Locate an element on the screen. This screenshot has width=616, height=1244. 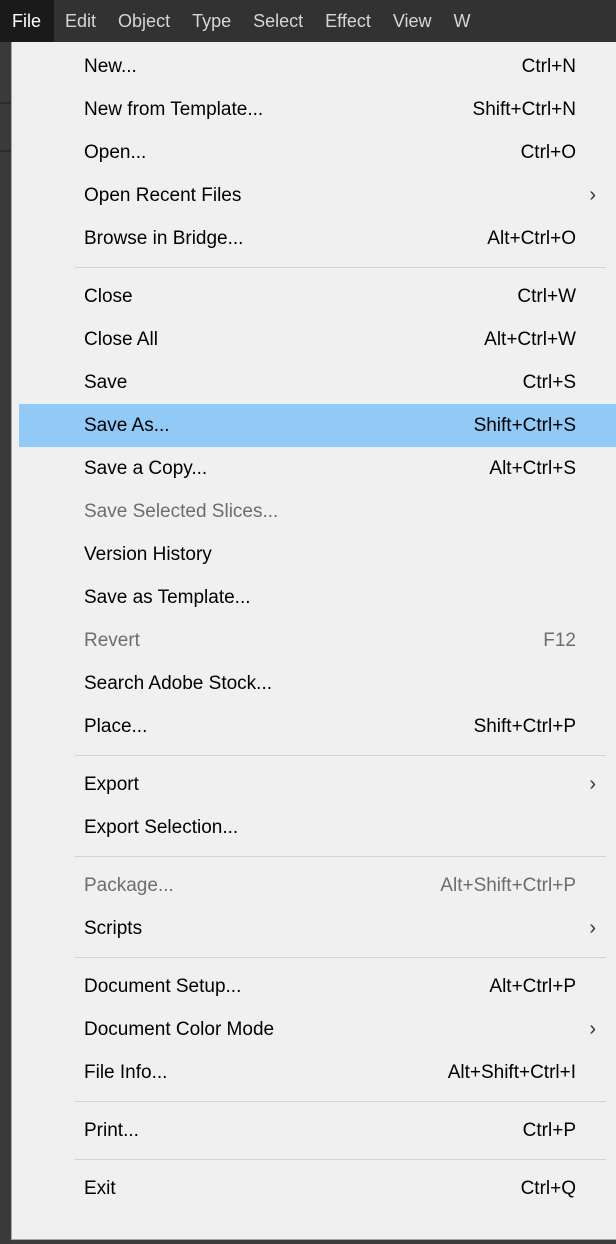
menu-item-revert: Revert F12 is located at coordinates (314, 640).